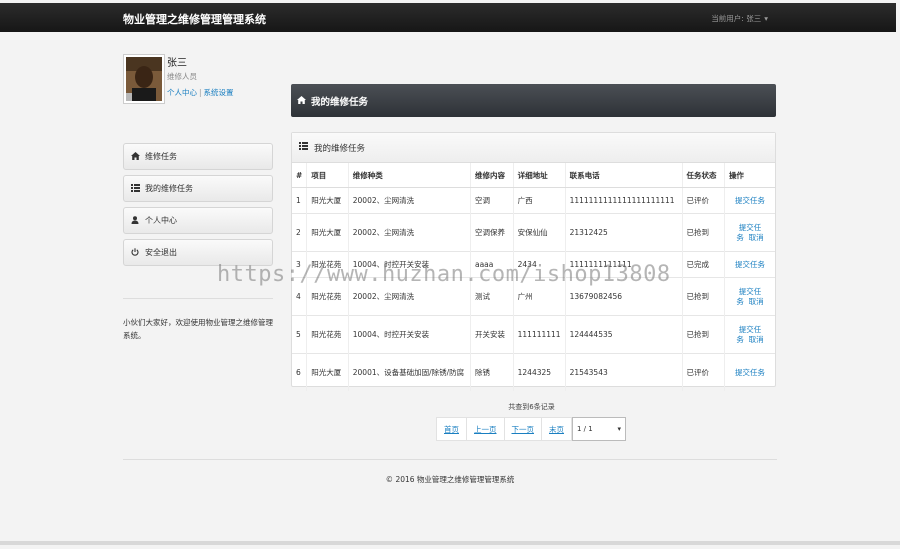 The width and height of the screenshot is (900, 549). Describe the element at coordinates (619, 429) in the screenshot. I see `chevron-down-icon: ▾` at that location.